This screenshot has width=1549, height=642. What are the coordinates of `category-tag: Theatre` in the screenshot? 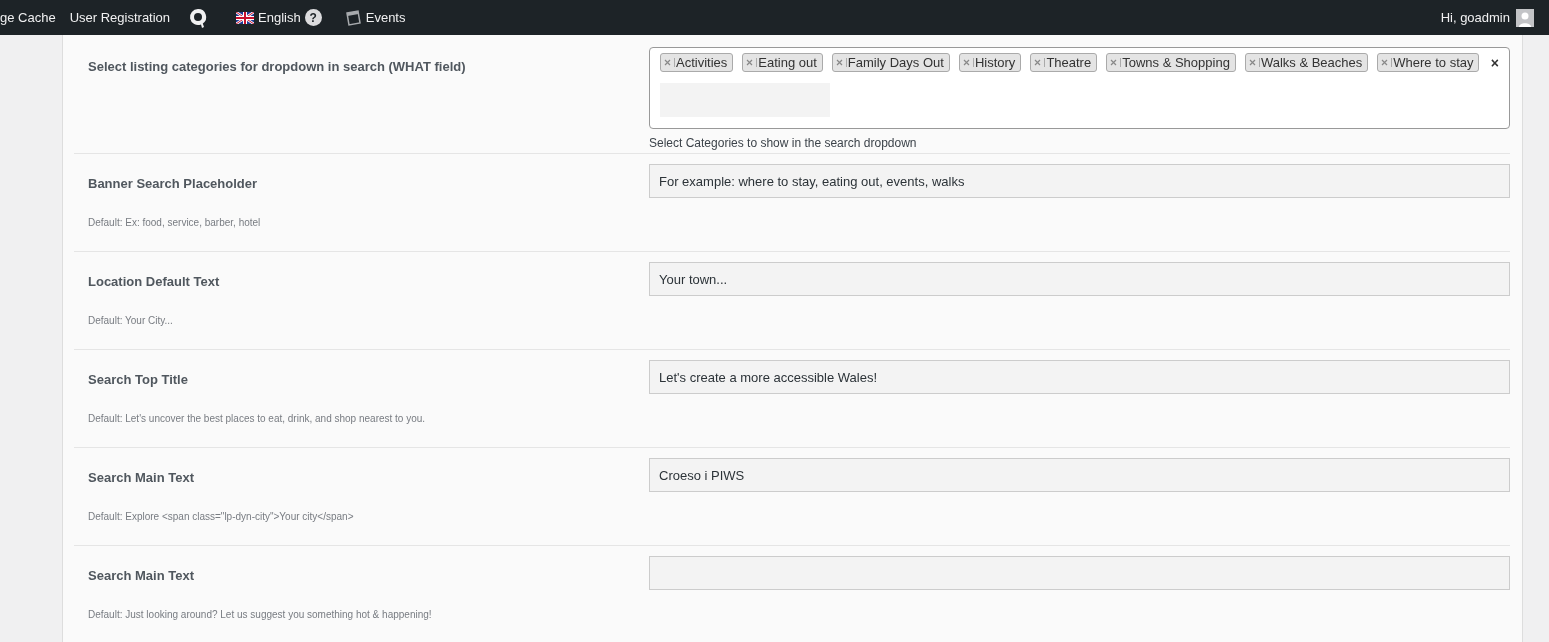 It's located at (1064, 62).